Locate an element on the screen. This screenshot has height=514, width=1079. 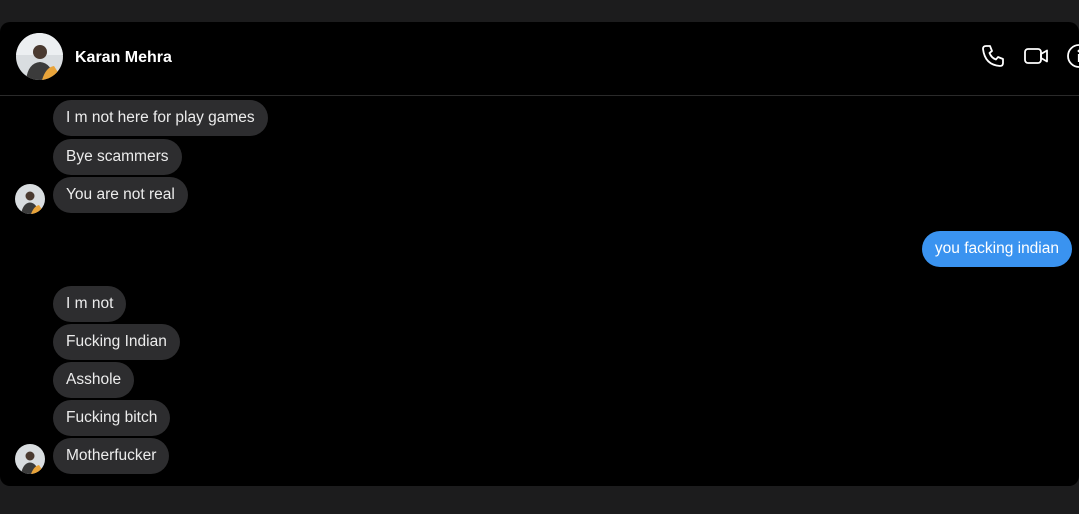
phone-icon is located at coordinates (993, 56).